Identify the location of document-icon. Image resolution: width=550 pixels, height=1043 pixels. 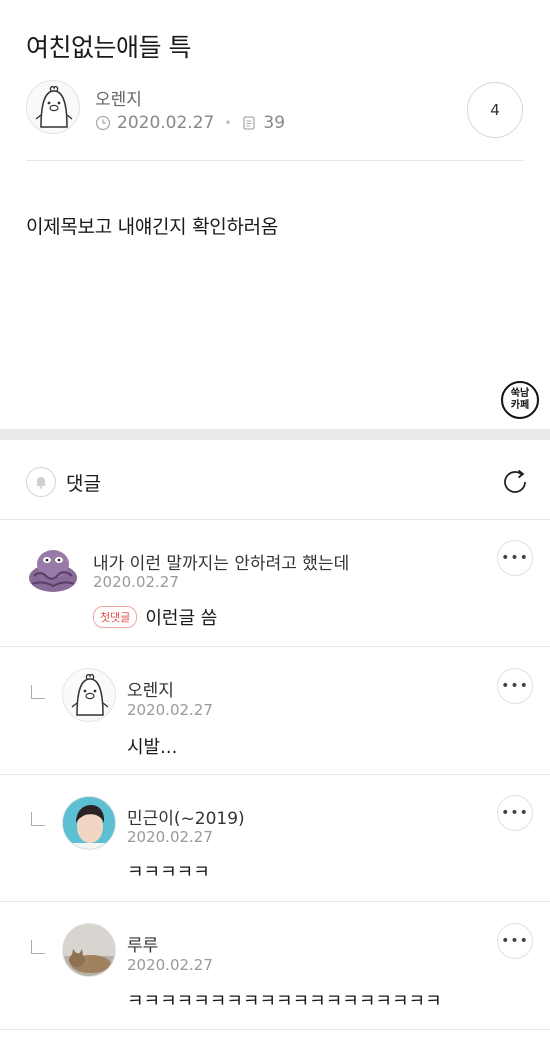
(249, 123).